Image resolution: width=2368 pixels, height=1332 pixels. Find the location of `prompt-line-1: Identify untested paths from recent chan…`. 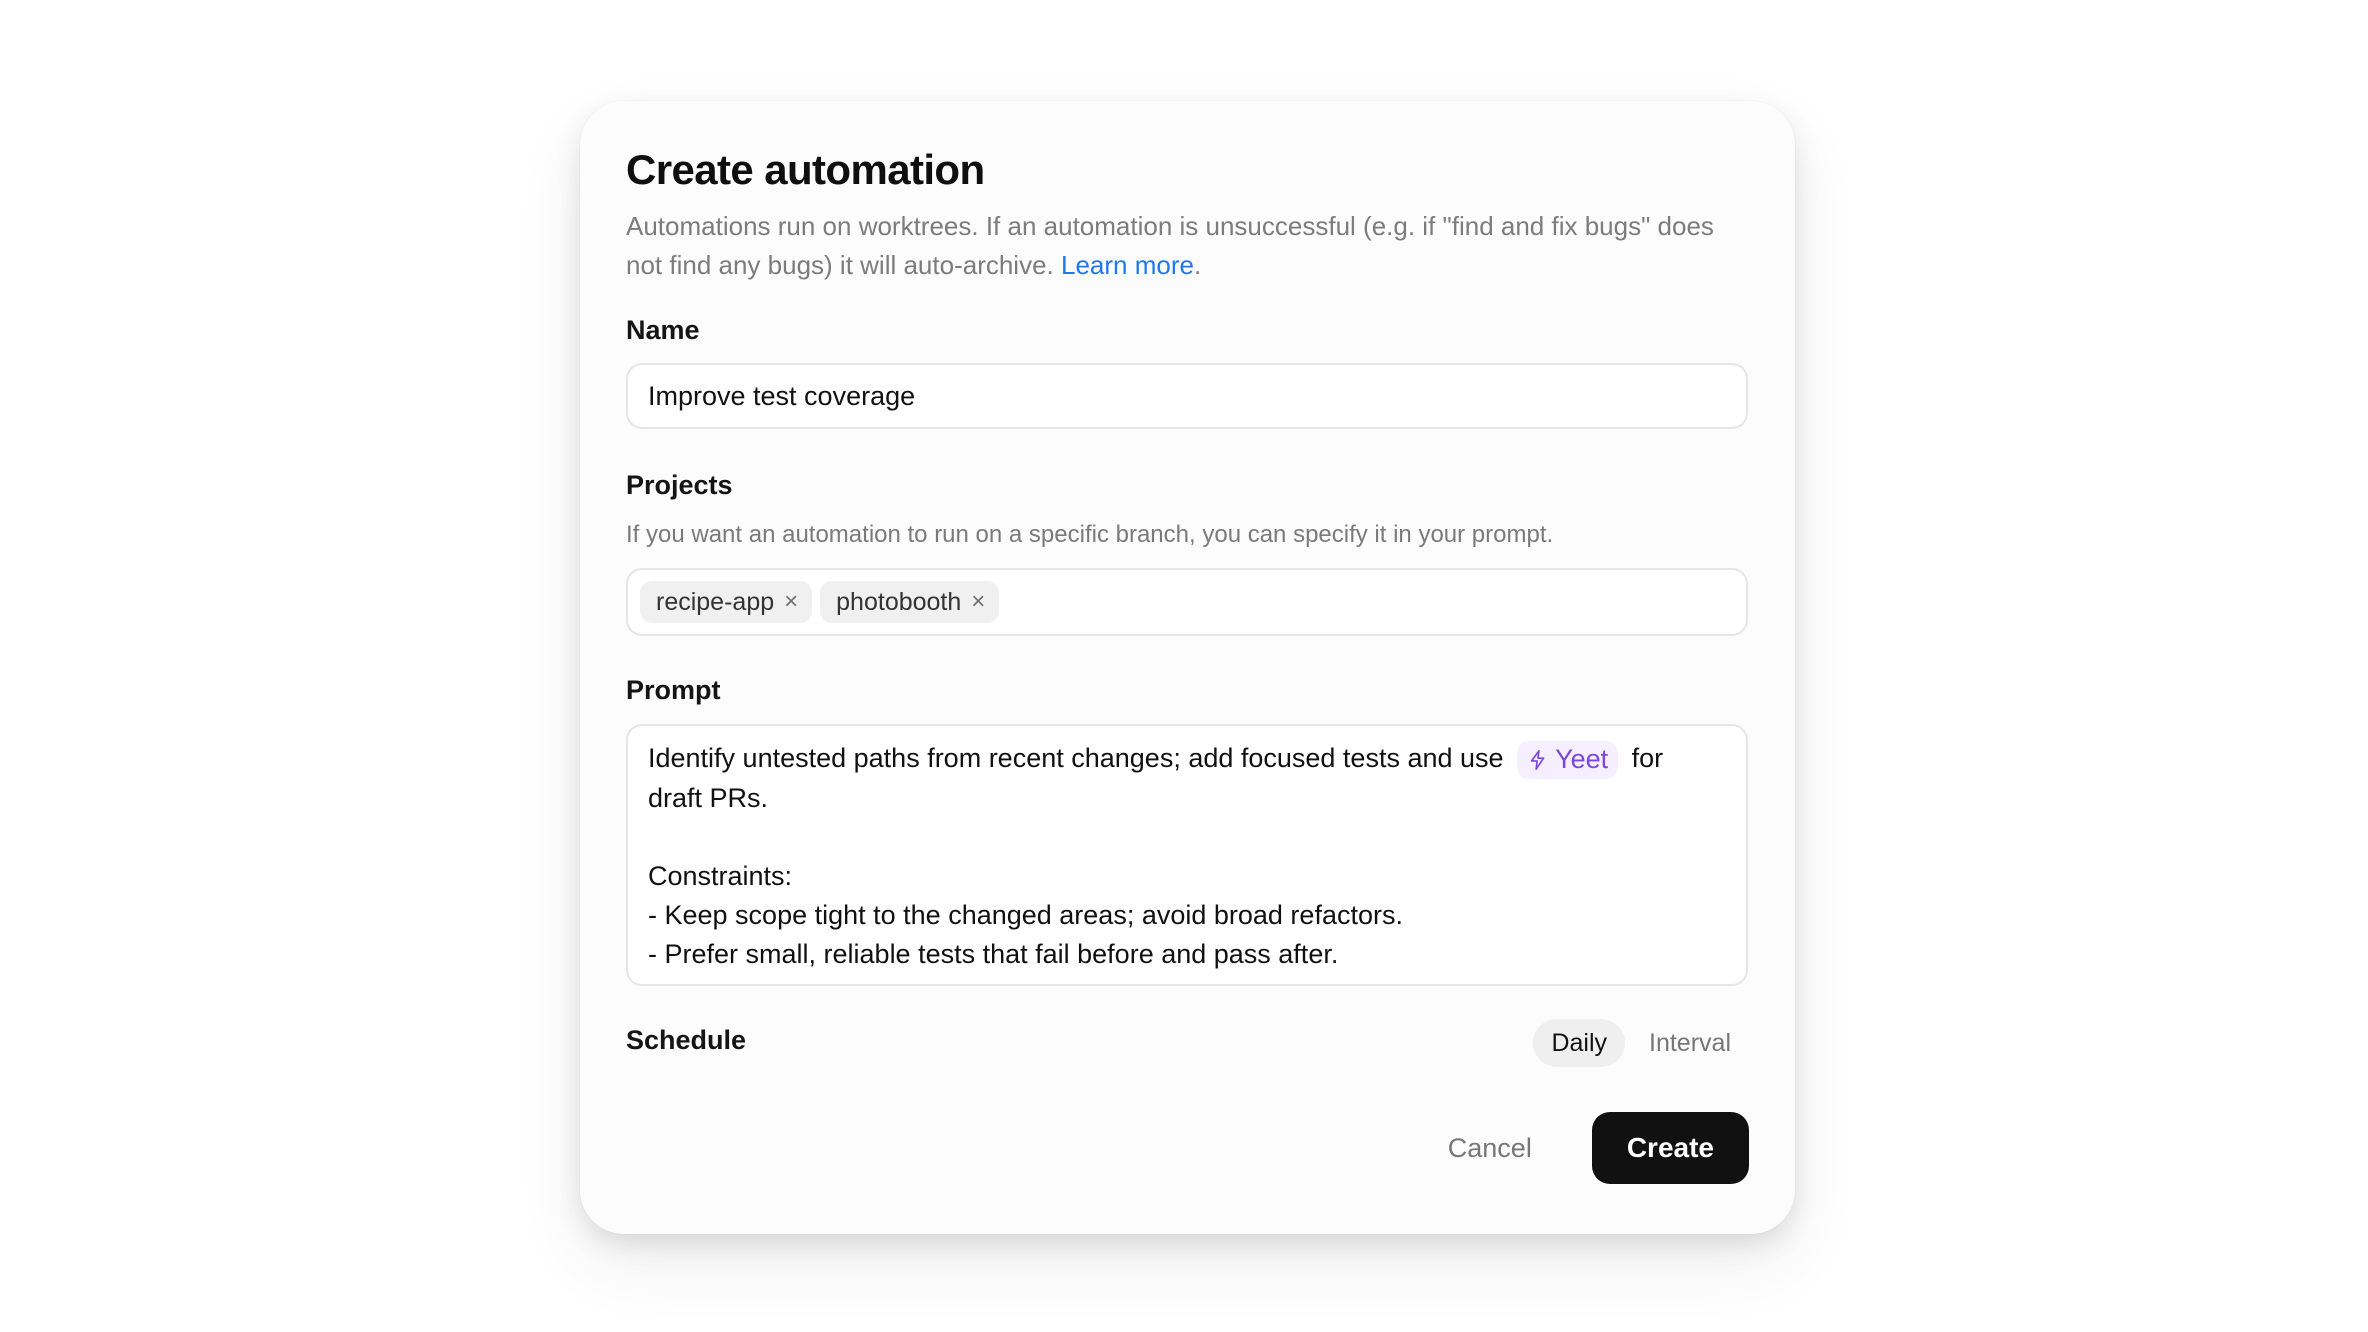

prompt-line-1: Identify untested paths from recent chan… is located at coordinates (1187, 759).